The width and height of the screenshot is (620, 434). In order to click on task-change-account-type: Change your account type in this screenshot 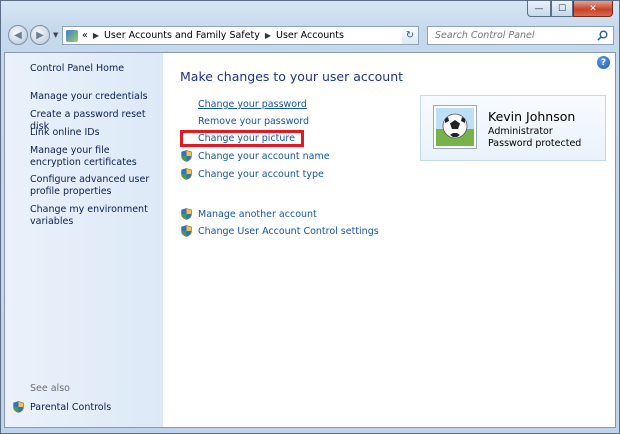, I will do `click(252, 174)`.